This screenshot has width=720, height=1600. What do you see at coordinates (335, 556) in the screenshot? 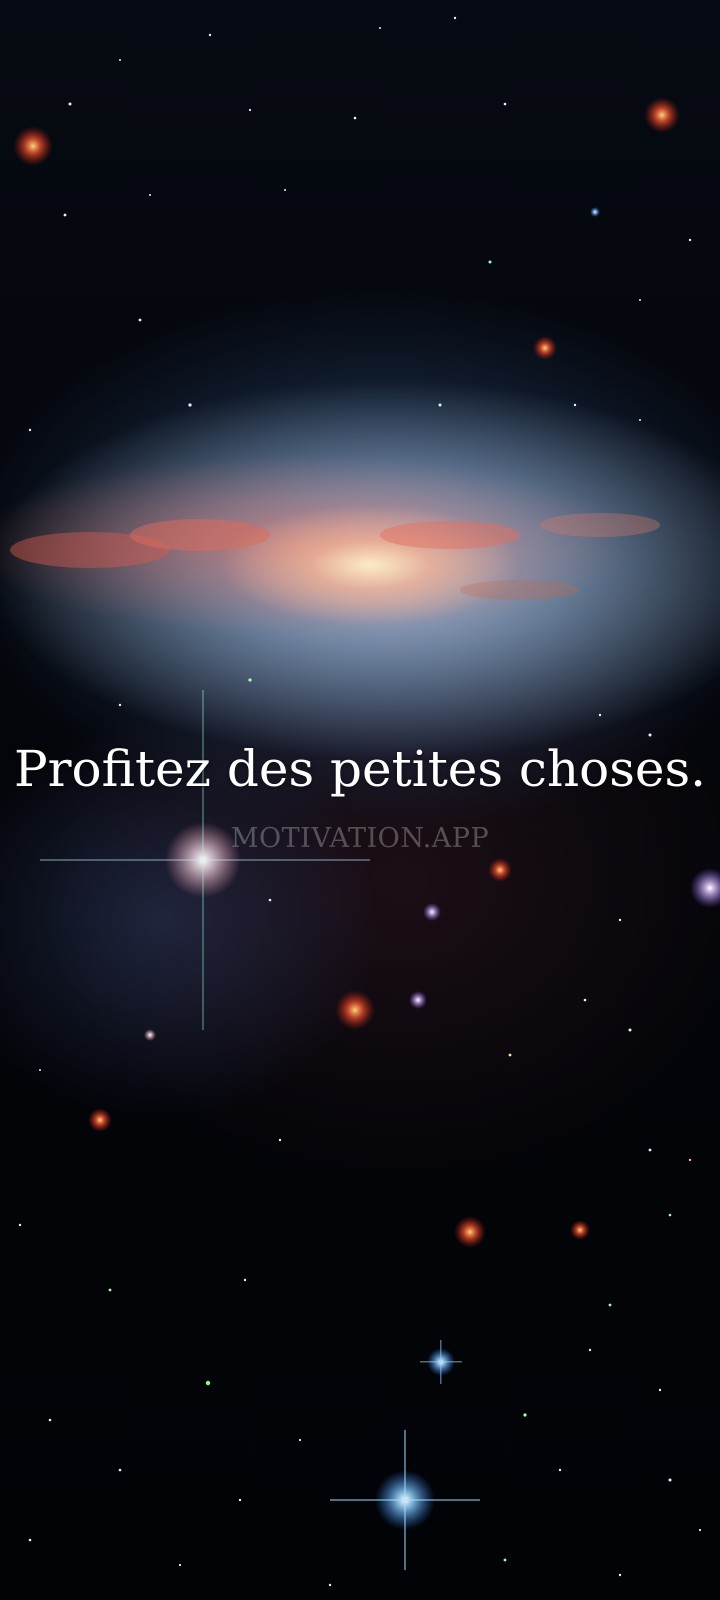
I see `galaxy-dust-lane` at bounding box center [335, 556].